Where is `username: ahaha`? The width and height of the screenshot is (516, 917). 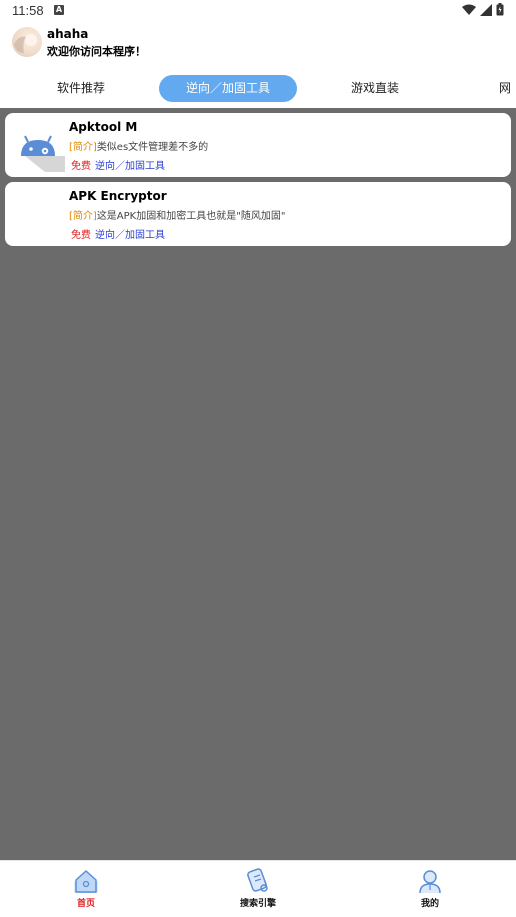 username: ahaha is located at coordinates (68, 34).